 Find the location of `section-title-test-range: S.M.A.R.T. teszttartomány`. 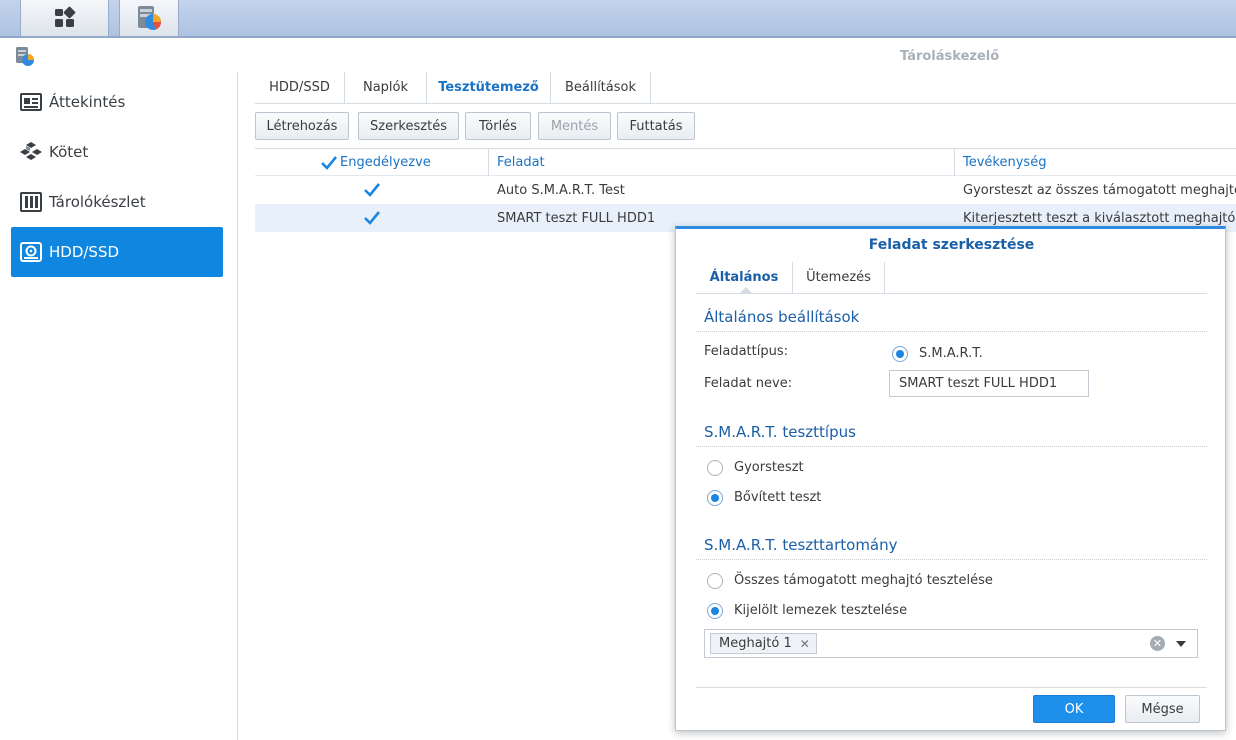

section-title-test-range: S.M.A.R.T. teszttartomány is located at coordinates (801, 545).